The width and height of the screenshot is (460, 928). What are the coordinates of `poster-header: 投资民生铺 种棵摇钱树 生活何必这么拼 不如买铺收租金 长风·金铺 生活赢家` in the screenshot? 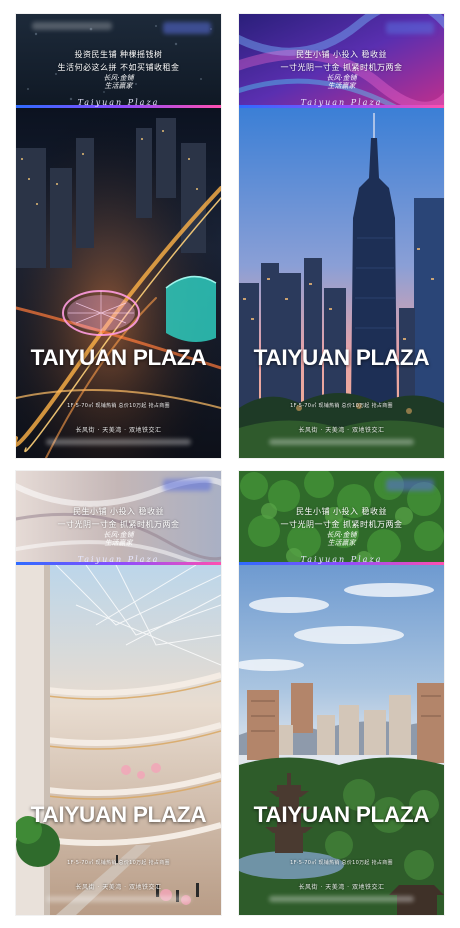 It's located at (118, 61).